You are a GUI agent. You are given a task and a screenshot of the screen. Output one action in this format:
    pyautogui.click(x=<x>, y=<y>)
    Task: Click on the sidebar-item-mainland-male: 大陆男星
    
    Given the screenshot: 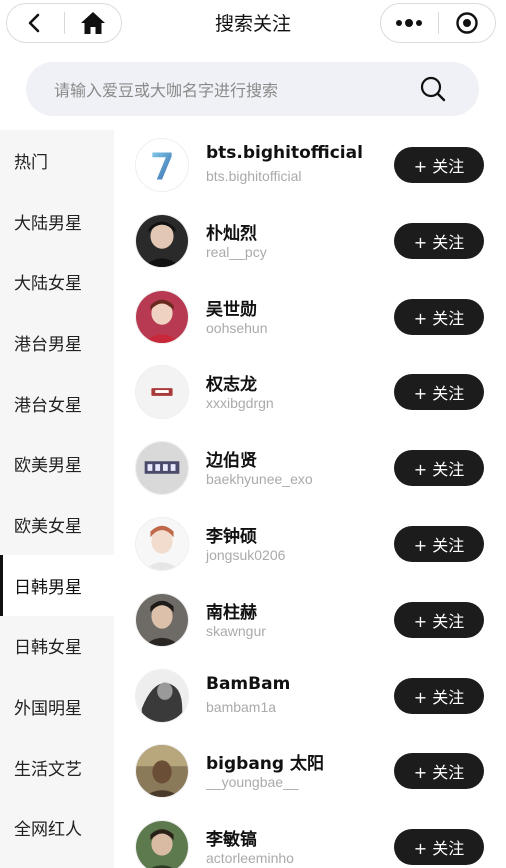 What is the action you would take?
    pyautogui.click(x=57, y=221)
    